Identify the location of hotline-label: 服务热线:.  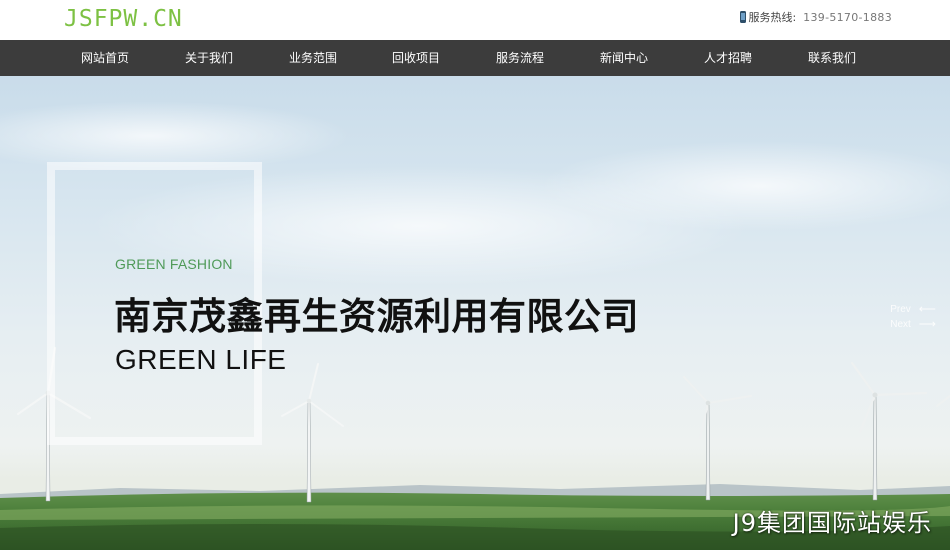
(772, 17).